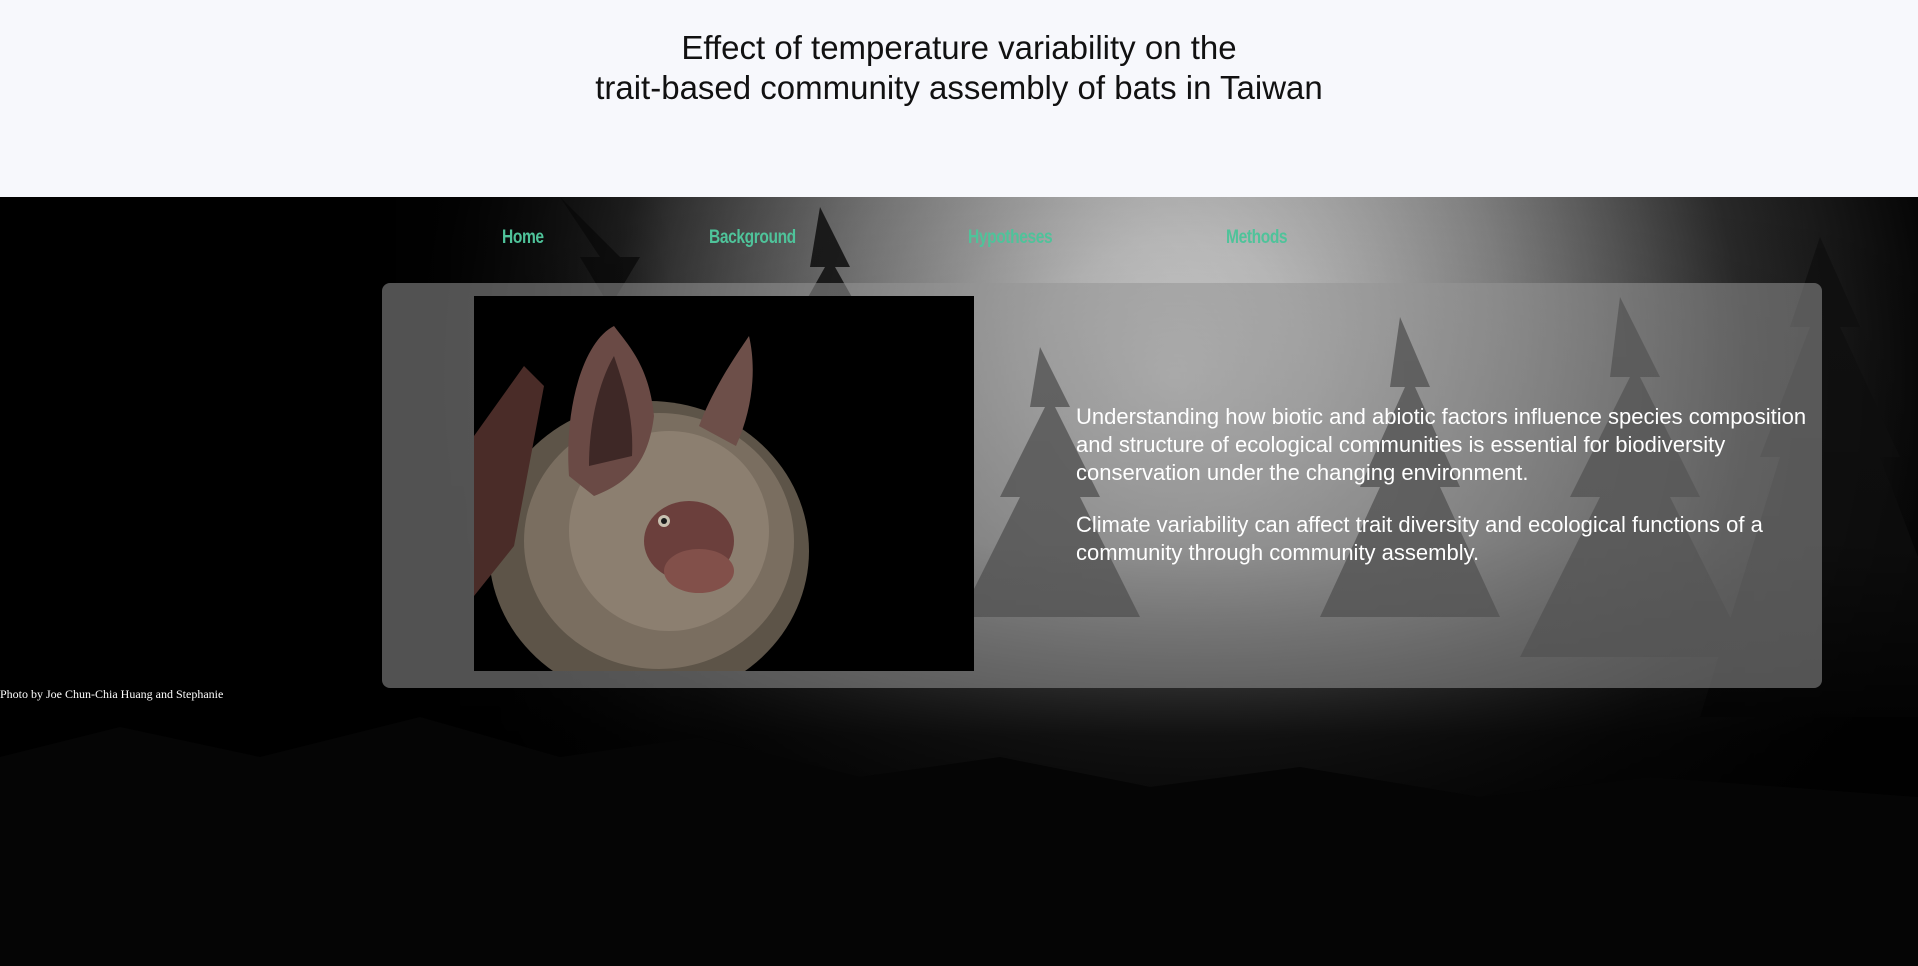  Describe the element at coordinates (523, 238) in the screenshot. I see `nav-link-home: Home` at that location.